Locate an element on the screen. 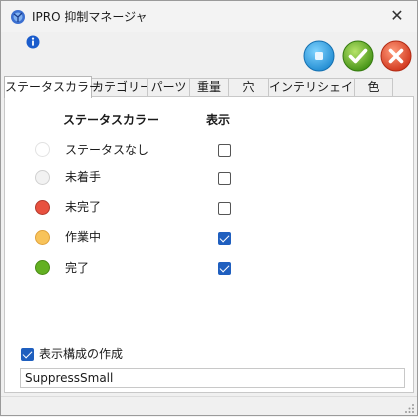 Image resolution: width=418 pixels, height=417 pixels. status-none-dot-icon is located at coordinates (42, 149).